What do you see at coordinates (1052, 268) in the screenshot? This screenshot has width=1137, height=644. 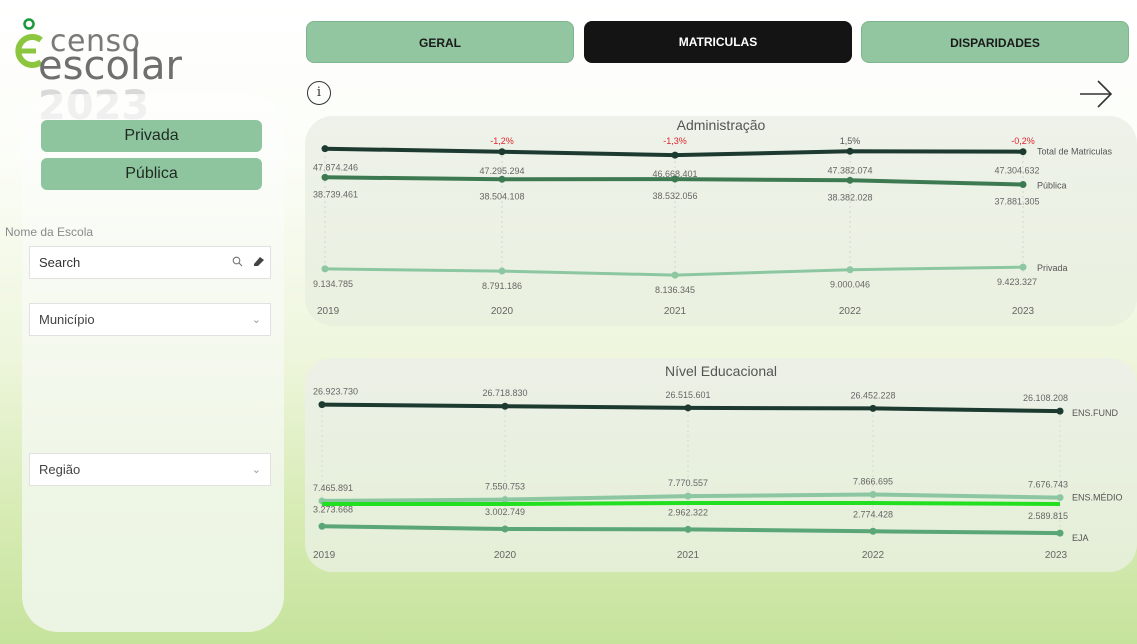 I see `series-legend-label: Privada` at bounding box center [1052, 268].